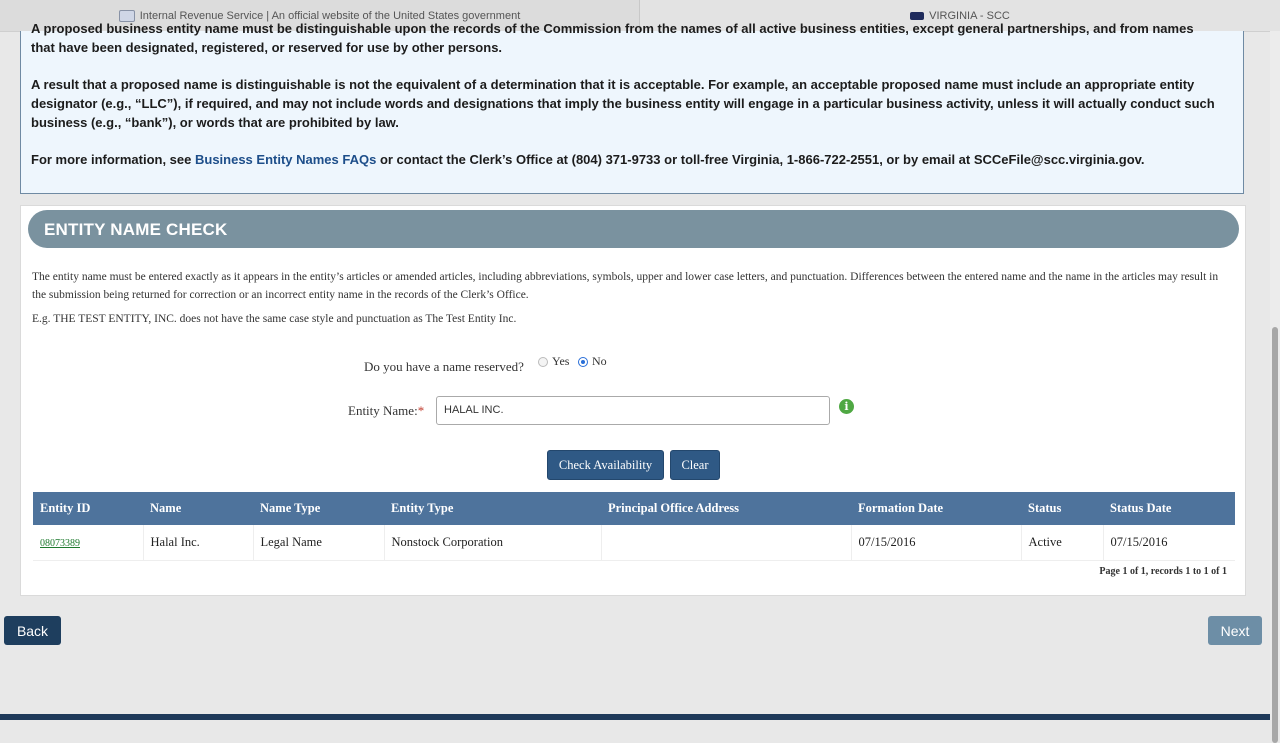  Describe the element at coordinates (1169, 543) in the screenshot. I see `cell-status-date: 07/15/2016` at that location.